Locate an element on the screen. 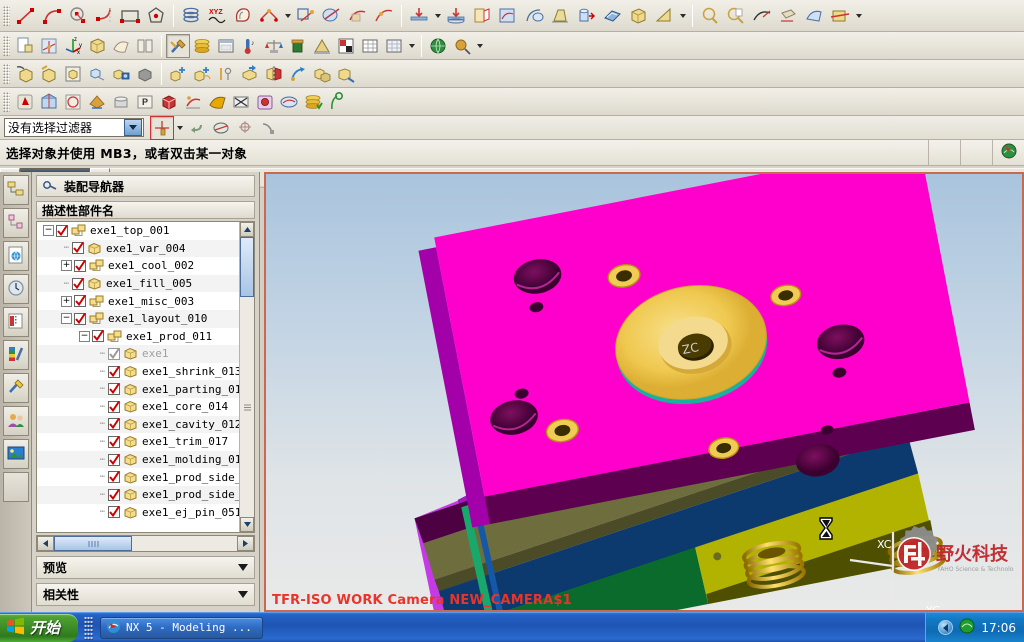 This screenshot has height=642, width=1024. collapse-icon: − is located at coordinates (66, 319).